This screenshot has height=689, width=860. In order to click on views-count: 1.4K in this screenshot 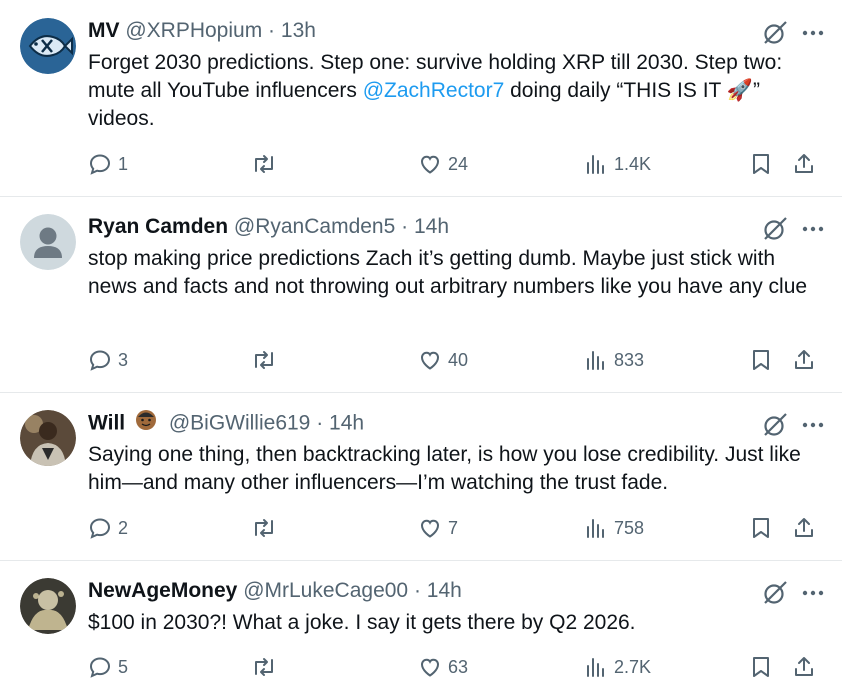, I will do `click(633, 163)`.